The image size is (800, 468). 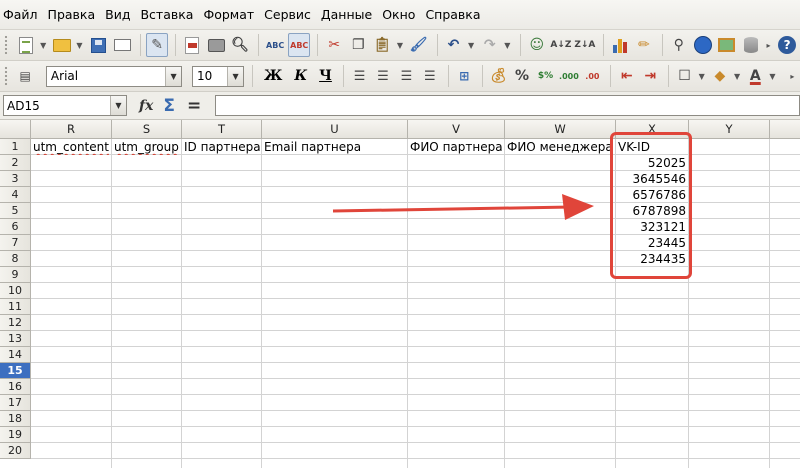 I want to click on arrow-shaft, so click(x=452, y=209).